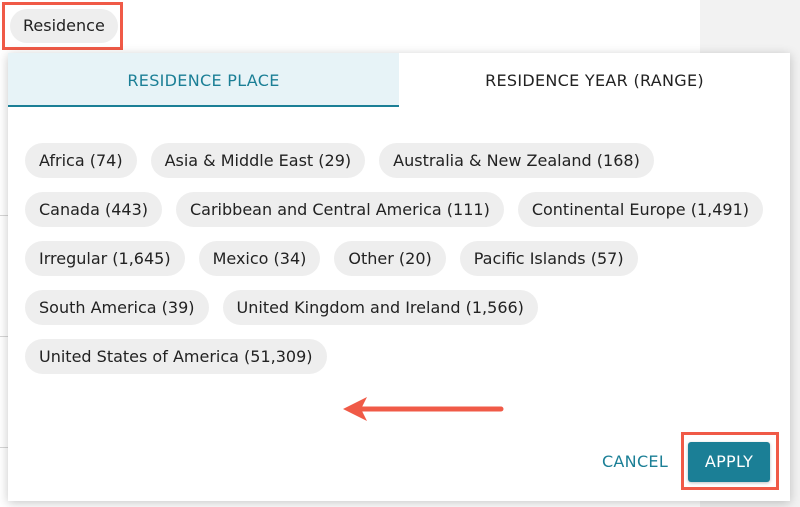 The image size is (800, 507). What do you see at coordinates (203, 80) in the screenshot?
I see `tab-residence-place: RESIDENCE PLACE` at bounding box center [203, 80].